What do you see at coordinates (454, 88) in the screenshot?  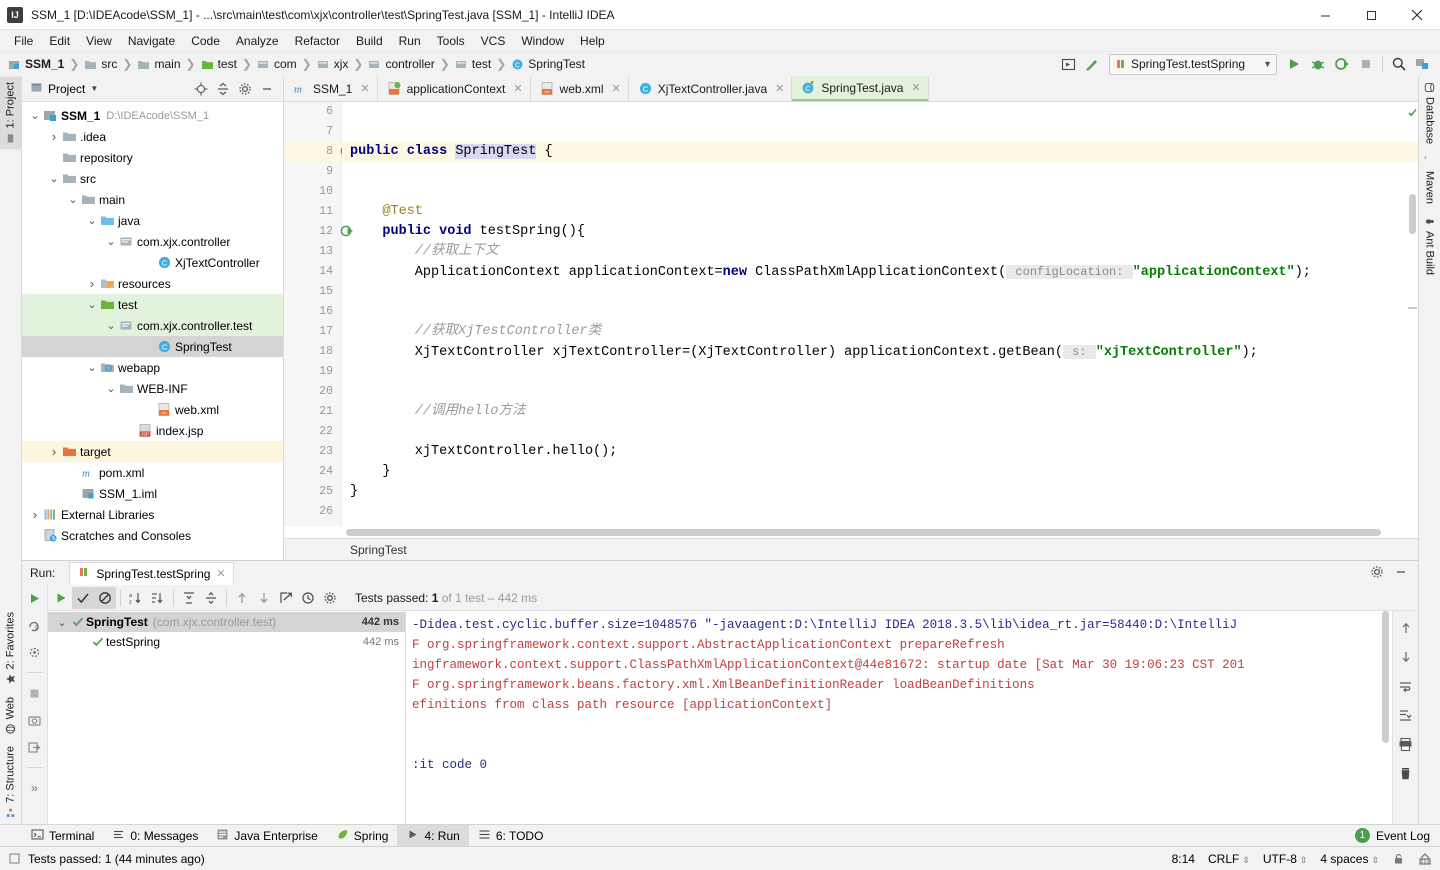 I see `editor-tab: applicationContext ✕` at bounding box center [454, 88].